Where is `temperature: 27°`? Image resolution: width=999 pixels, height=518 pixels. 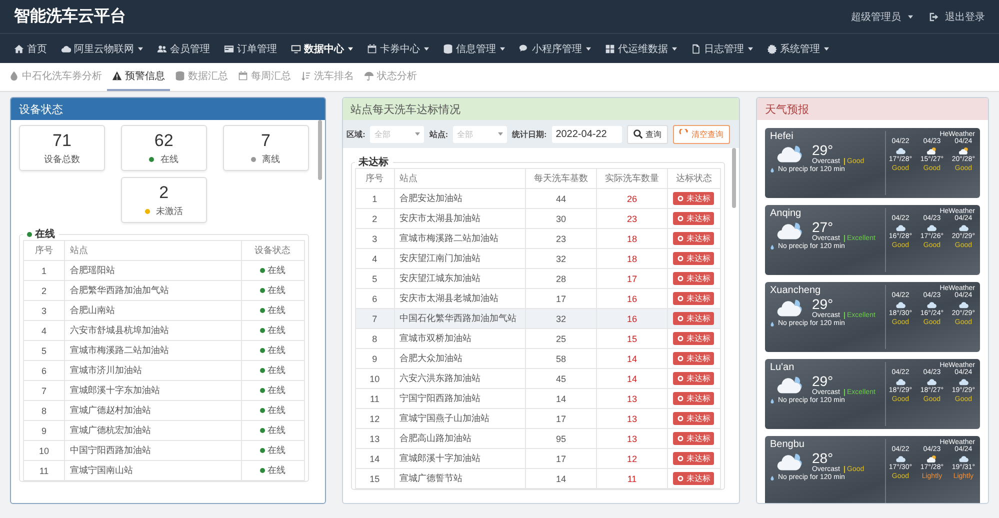
temperature: 27° is located at coordinates (823, 227).